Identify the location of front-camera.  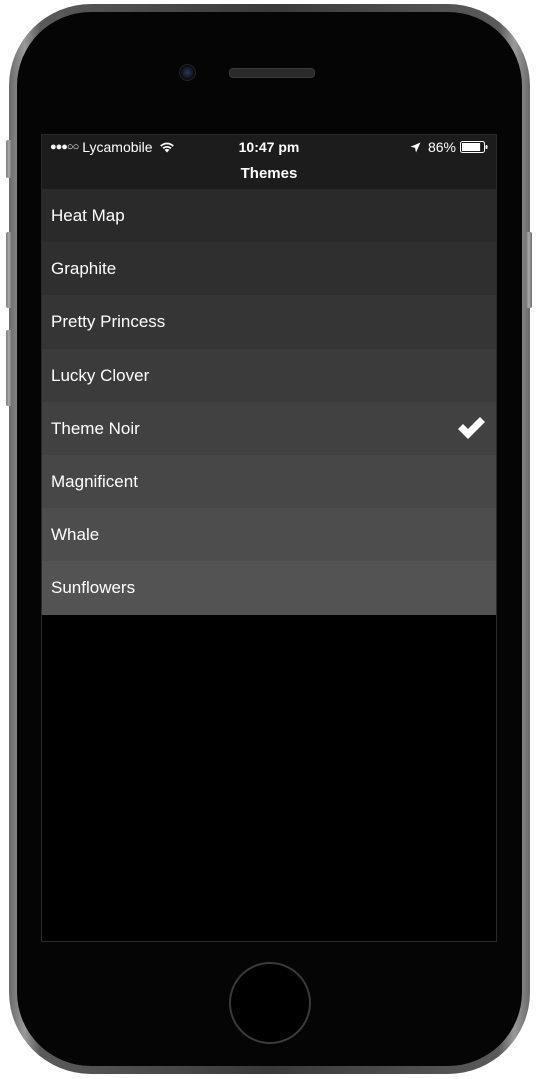
(187, 72).